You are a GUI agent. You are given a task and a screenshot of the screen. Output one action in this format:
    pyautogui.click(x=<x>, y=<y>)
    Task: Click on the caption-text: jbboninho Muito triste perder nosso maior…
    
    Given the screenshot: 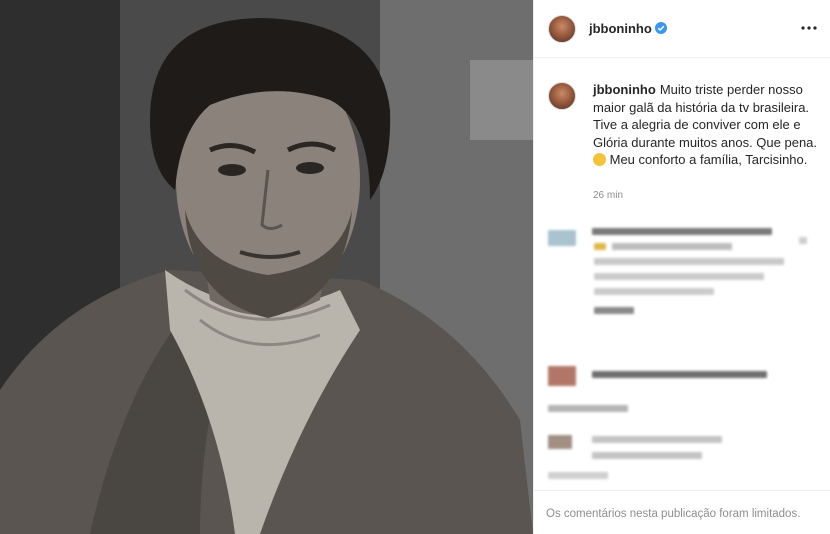 What is the action you would take?
    pyautogui.click(x=706, y=125)
    